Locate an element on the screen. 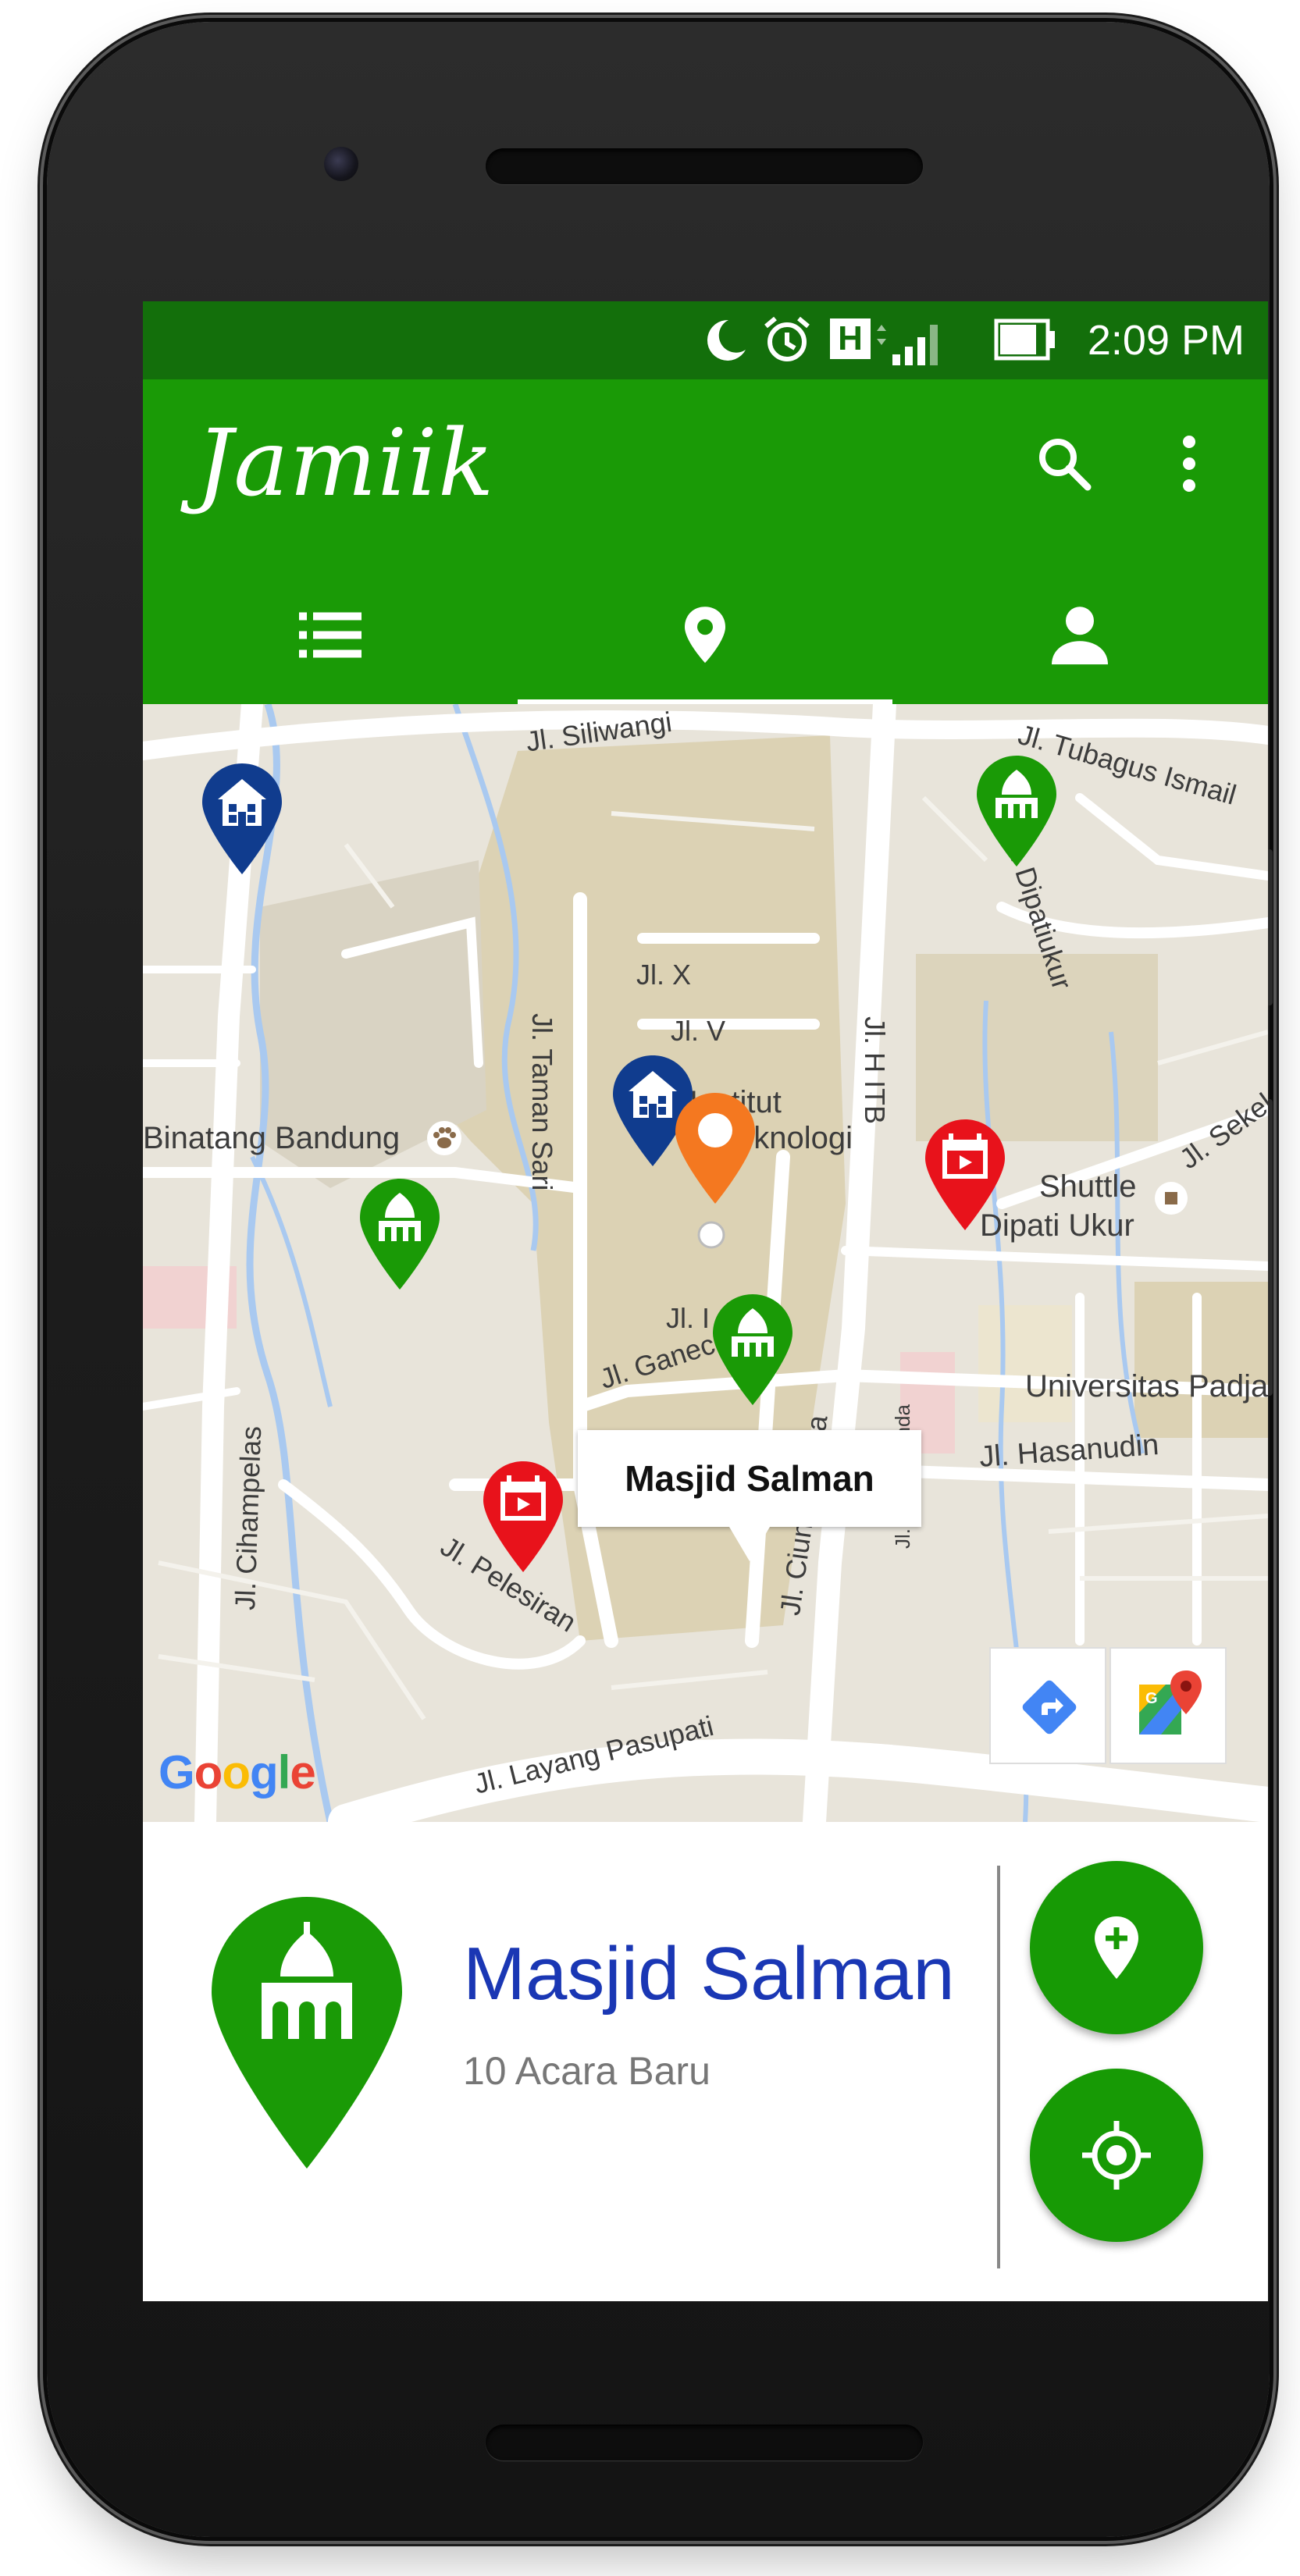 The height and width of the screenshot is (2576, 1300). directions-button is located at coordinates (1047, 1705).